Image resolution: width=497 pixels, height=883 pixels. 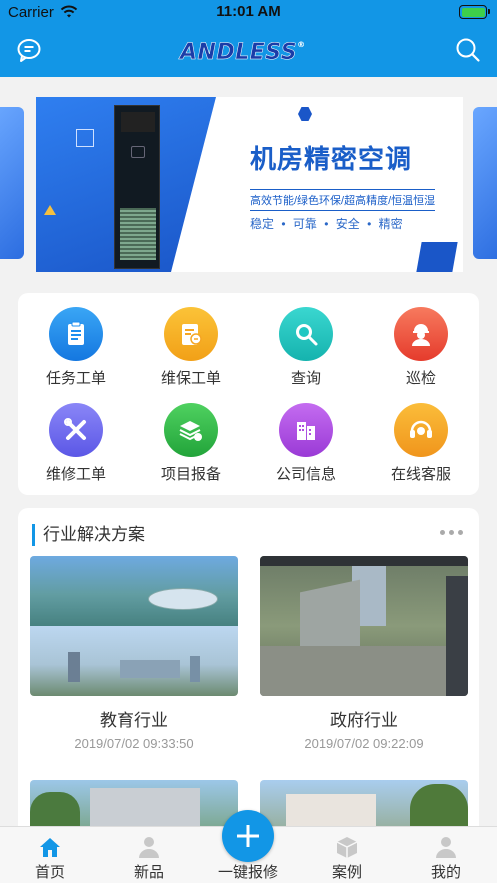 What do you see at coordinates (306, 334) in the screenshot?
I see `magnifier-icon` at bounding box center [306, 334].